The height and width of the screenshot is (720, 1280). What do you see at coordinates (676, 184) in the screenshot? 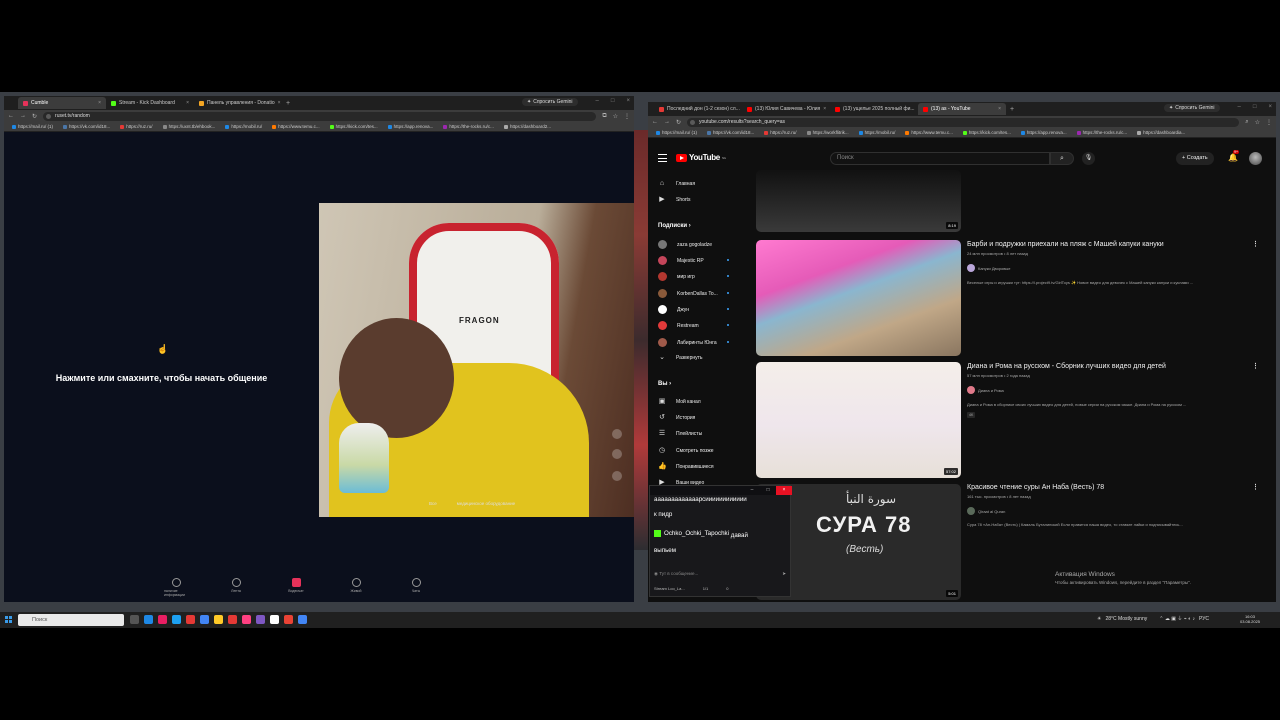
I see `sidebar-item-home: ⌂ Главная` at bounding box center [676, 184].